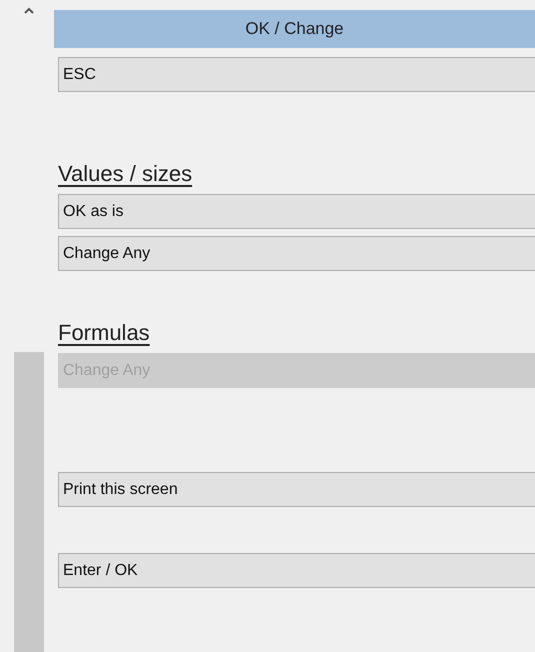 The width and height of the screenshot is (535, 652). Describe the element at coordinates (104, 333) in the screenshot. I see `section-heading: Formulas` at that location.